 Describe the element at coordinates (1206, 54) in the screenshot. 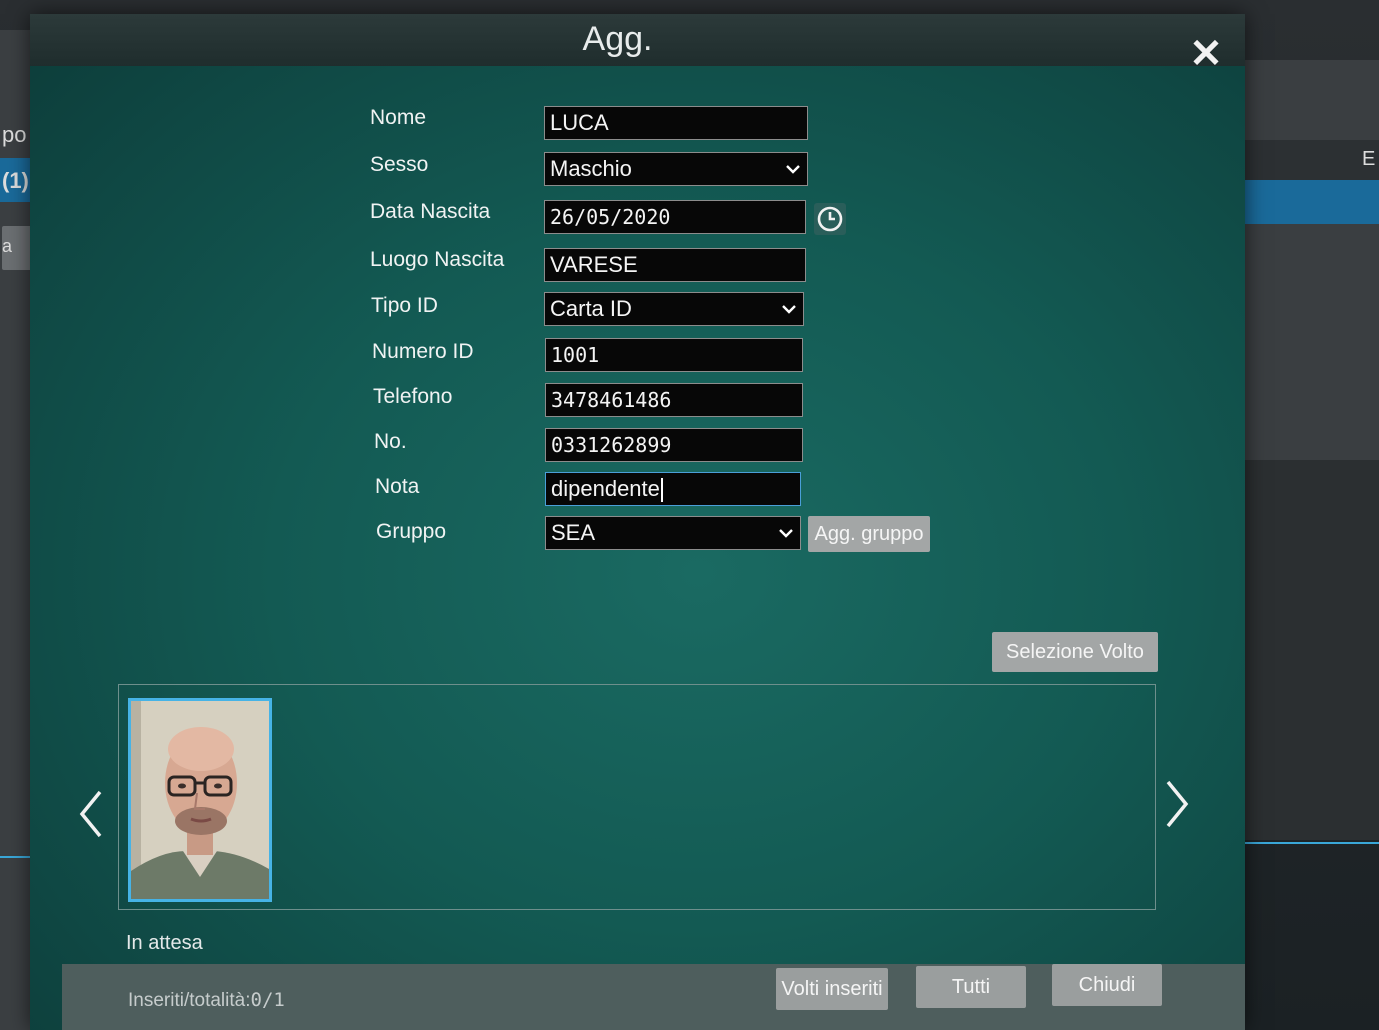

I see `close-icon: ✕` at that location.